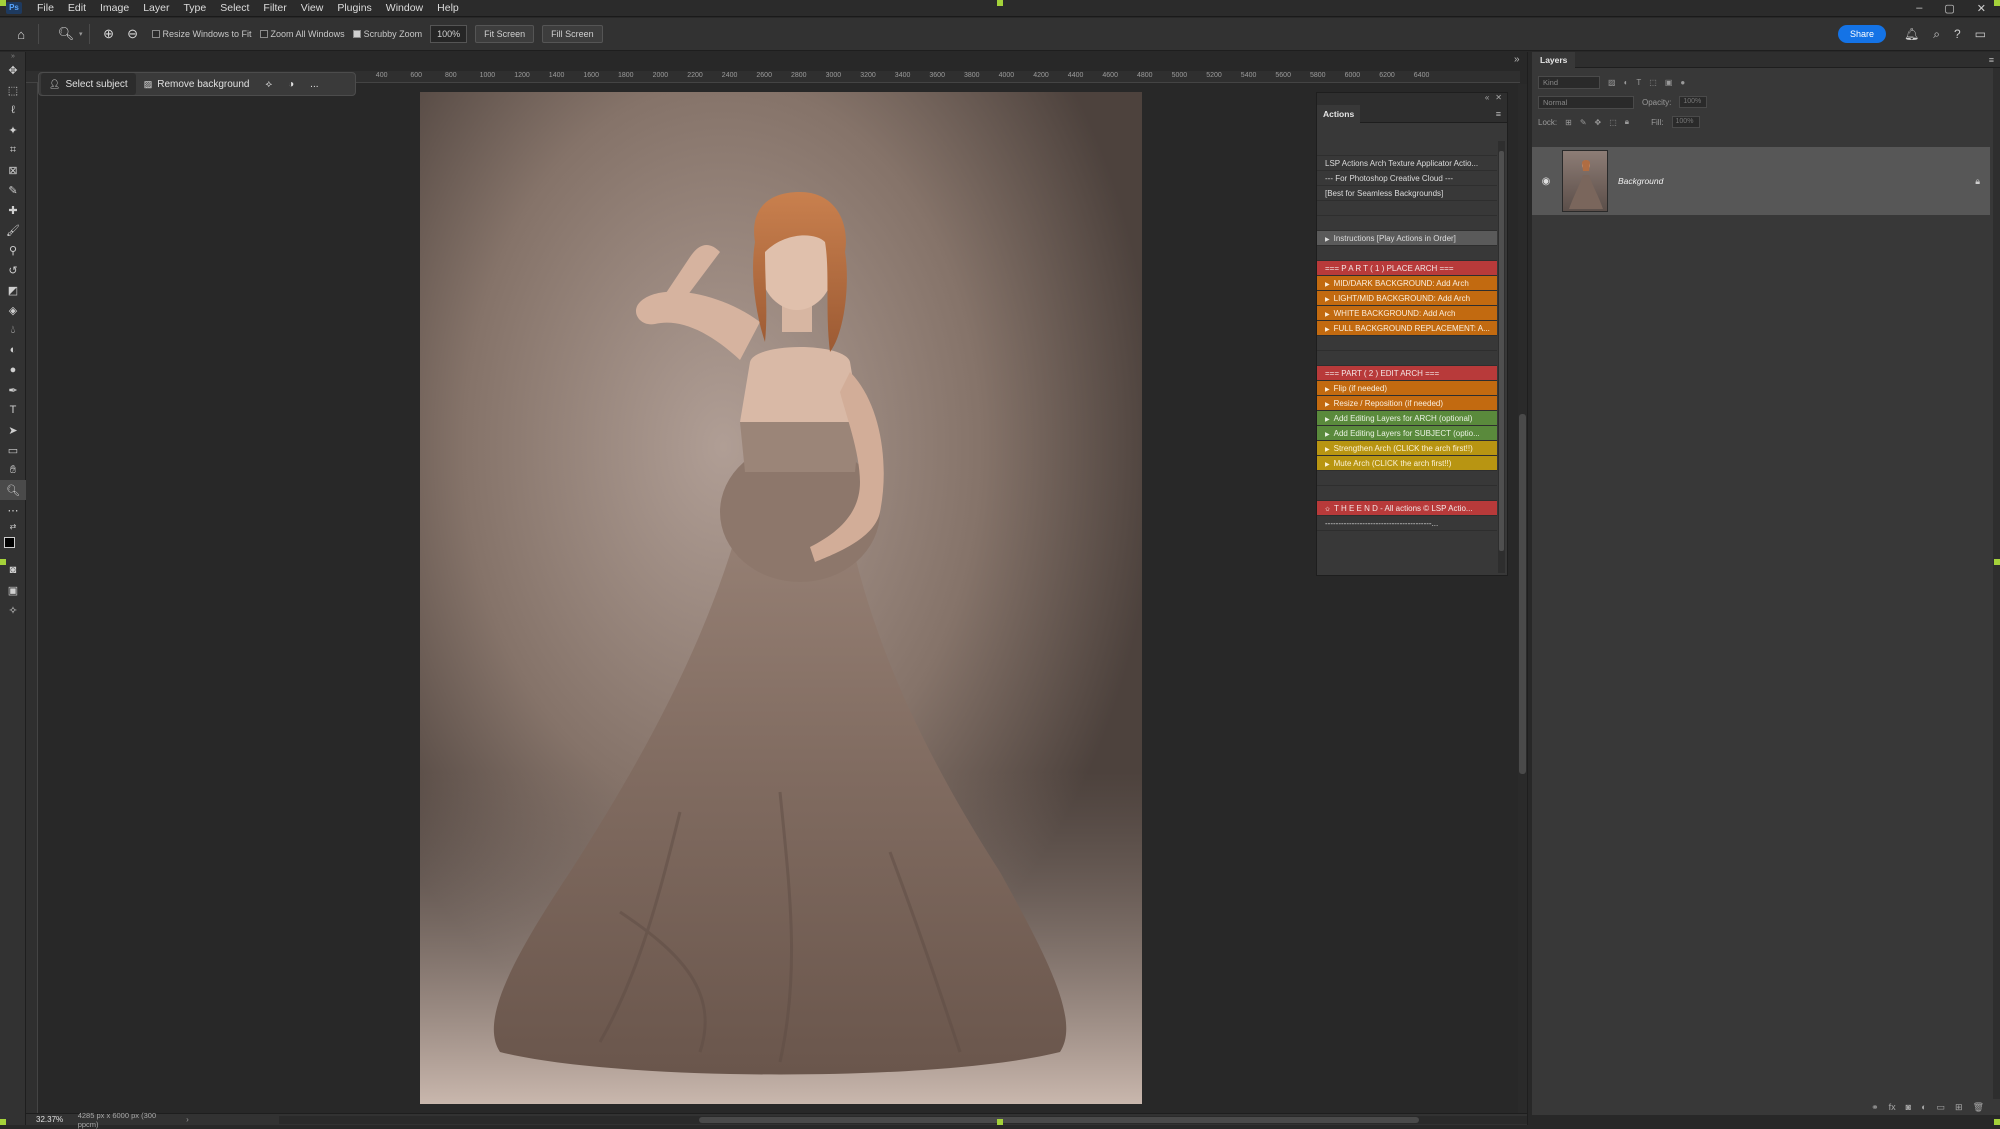 The width and height of the screenshot is (2000, 1129). Describe the element at coordinates (1627, 122) in the screenshot. I see `lock-all-icon: 🔒︎` at that location.